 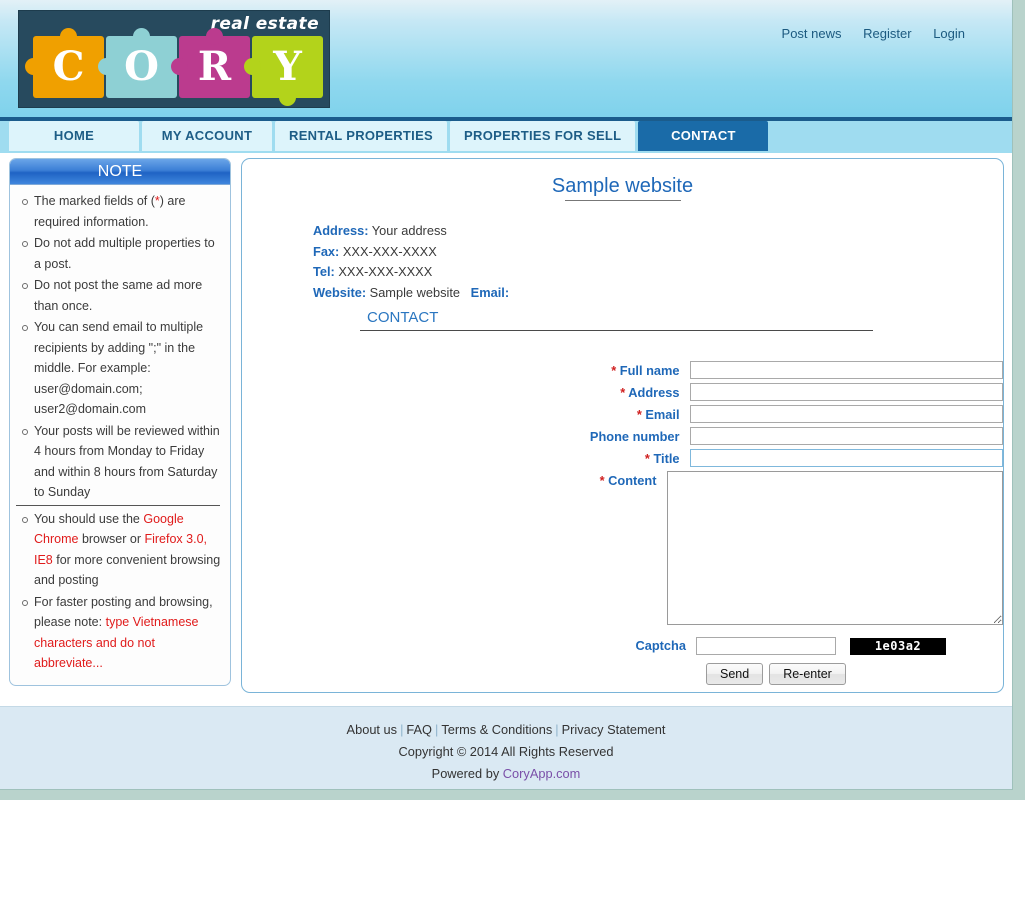 I want to click on phone-number-input, so click(x=846, y=436).